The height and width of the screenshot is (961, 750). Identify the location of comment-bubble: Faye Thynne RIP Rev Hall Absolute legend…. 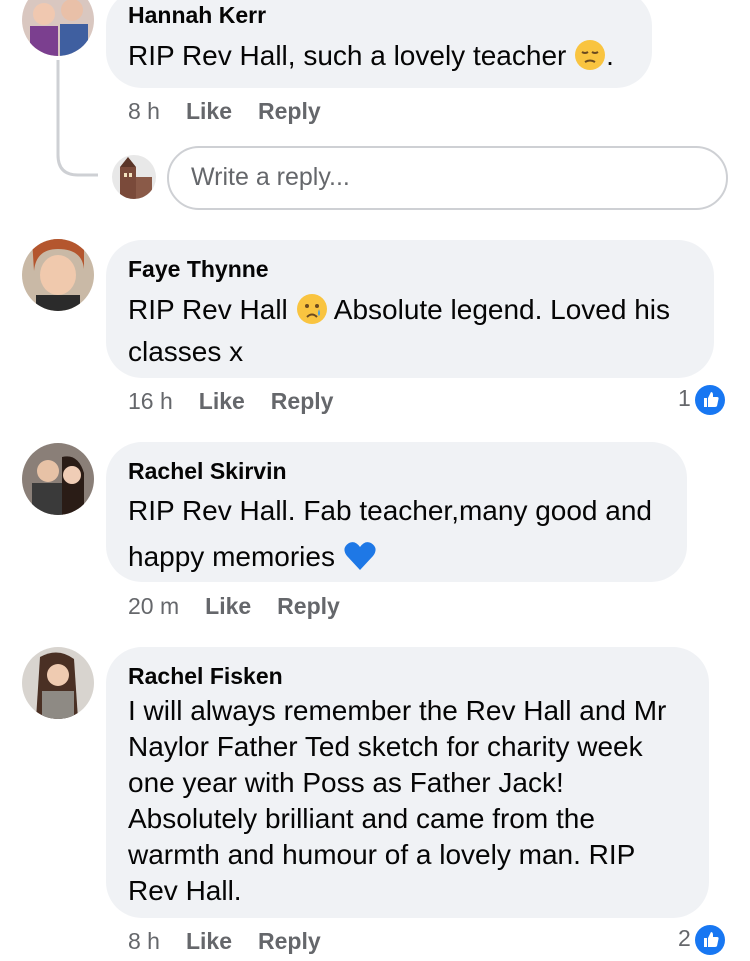
(410, 309).